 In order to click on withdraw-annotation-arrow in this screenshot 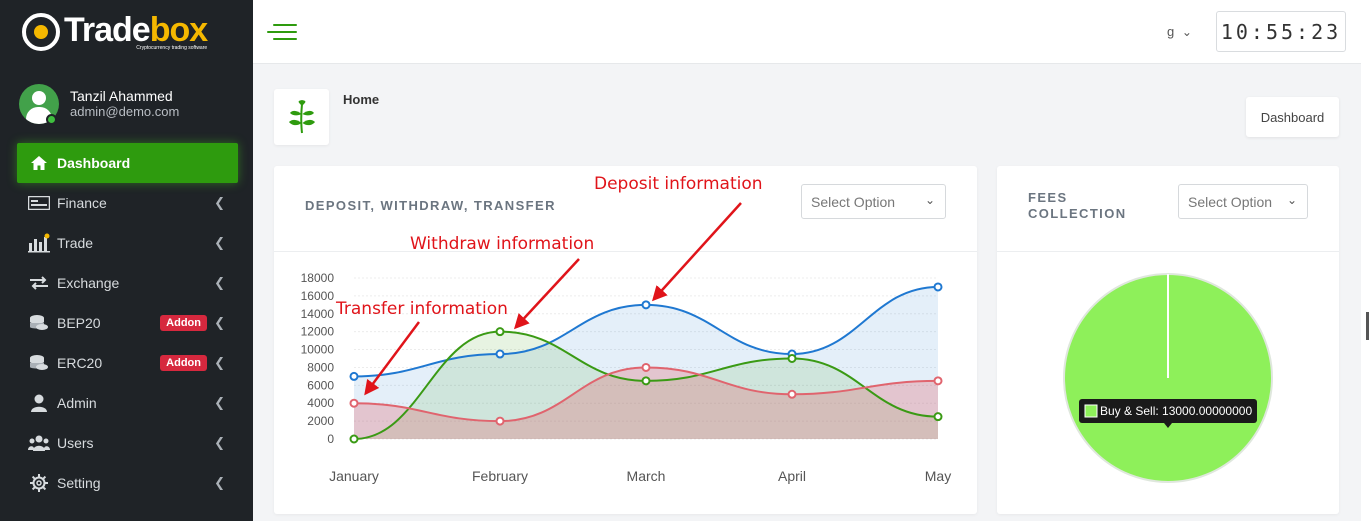, I will do `click(546, 294)`.